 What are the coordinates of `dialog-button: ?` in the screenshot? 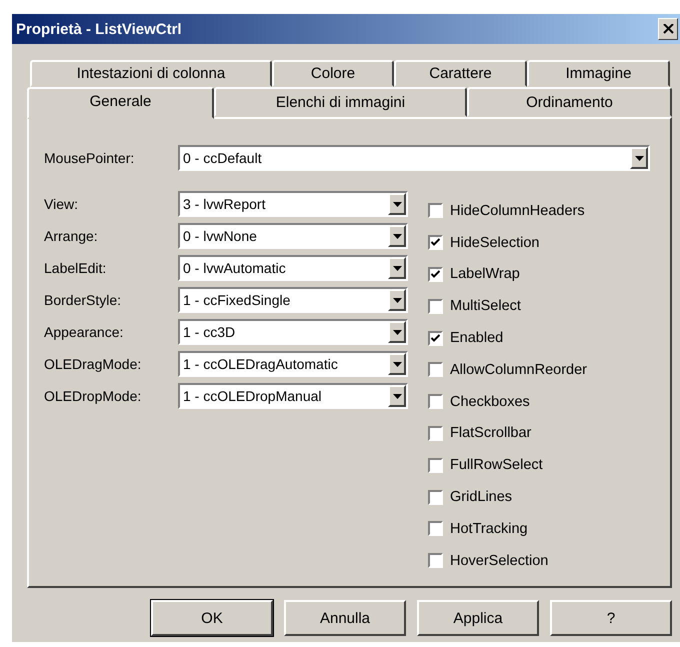 It's located at (611, 618).